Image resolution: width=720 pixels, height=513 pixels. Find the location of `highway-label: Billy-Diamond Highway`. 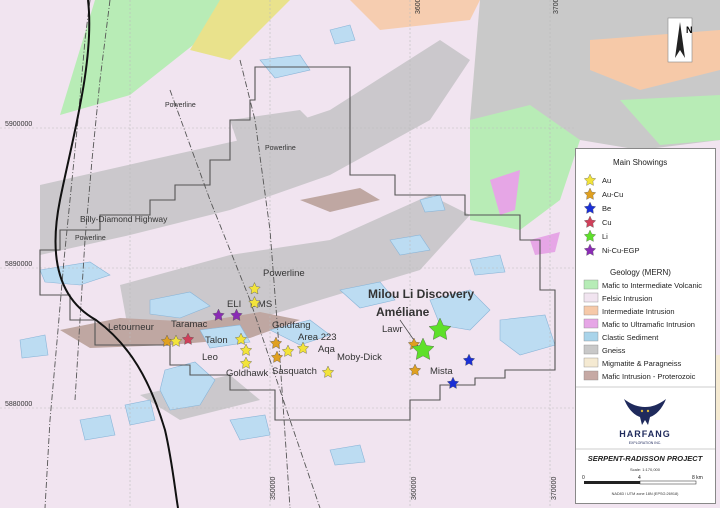

highway-label: Billy-Diamond Highway is located at coordinates (124, 219).